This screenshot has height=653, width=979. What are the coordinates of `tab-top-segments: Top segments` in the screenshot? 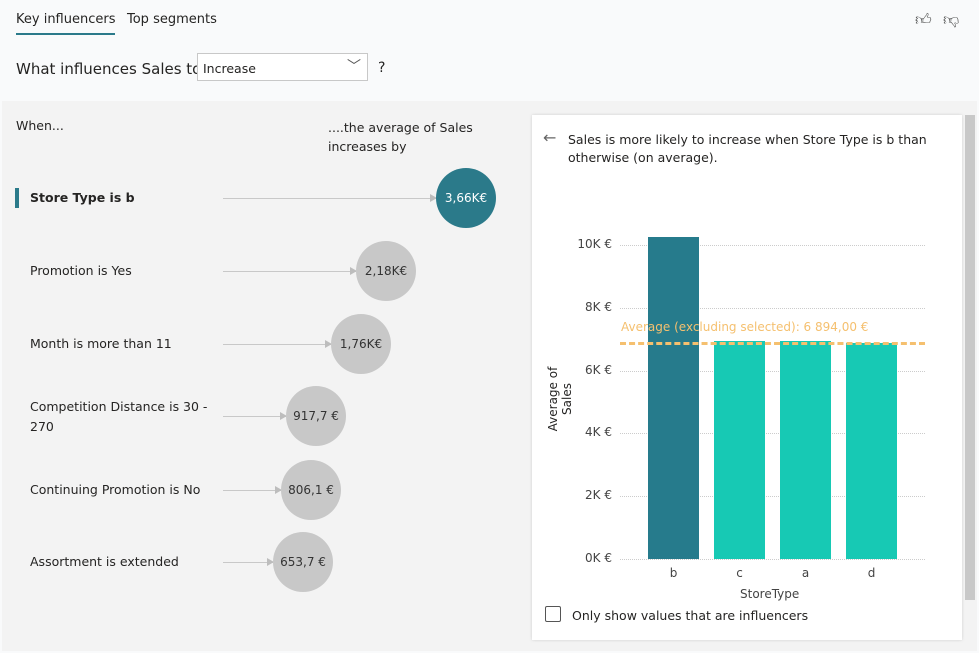 It's located at (172, 19).